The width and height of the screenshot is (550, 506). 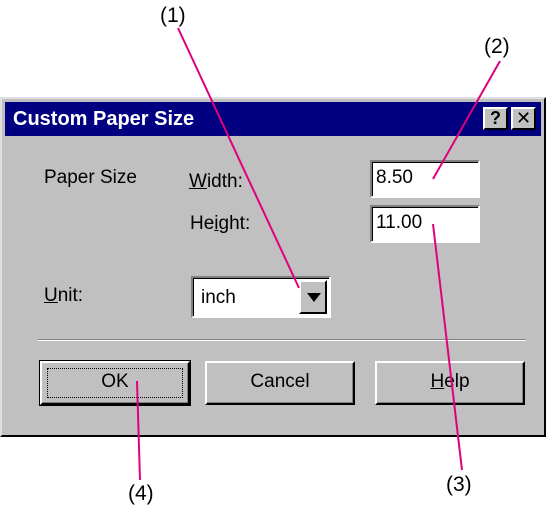 I want to click on unit-select-value: inch, so click(x=218, y=297).